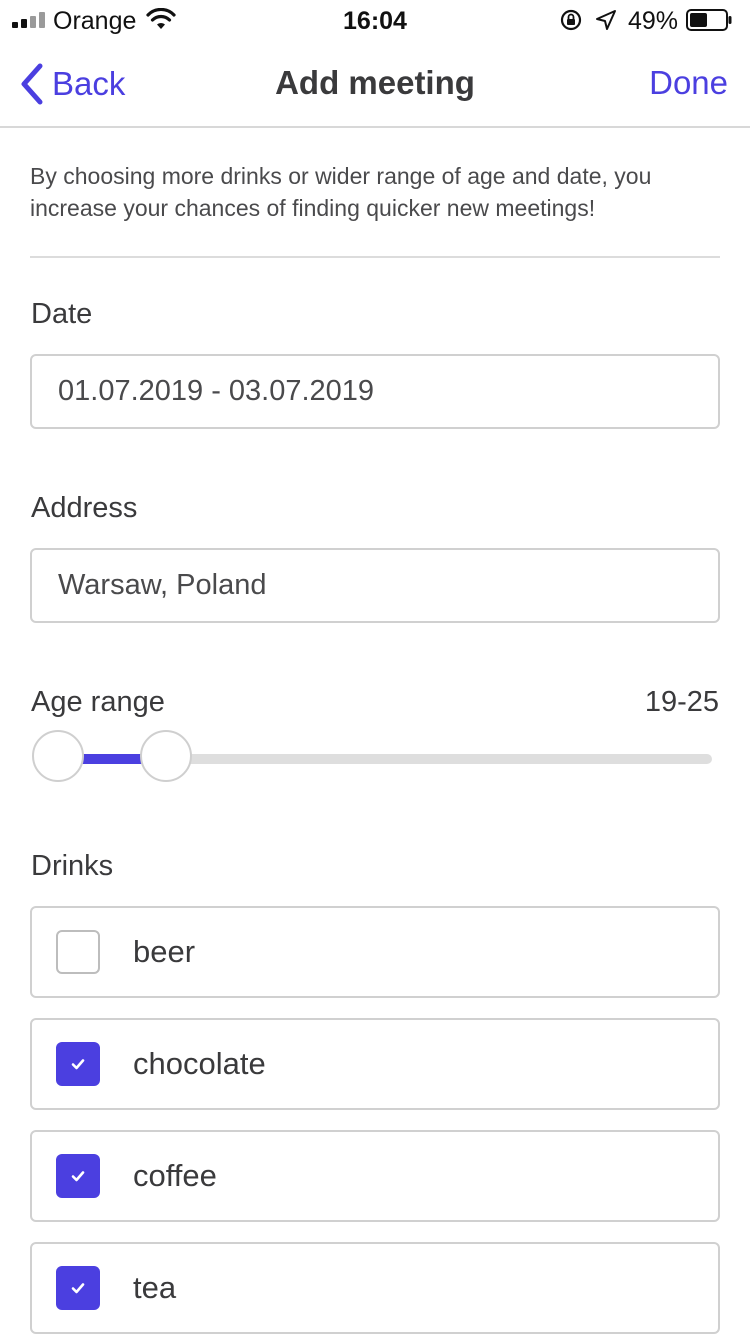 The image size is (750, 1334). What do you see at coordinates (199, 1063) in the screenshot?
I see `drink-label: chocolate` at bounding box center [199, 1063].